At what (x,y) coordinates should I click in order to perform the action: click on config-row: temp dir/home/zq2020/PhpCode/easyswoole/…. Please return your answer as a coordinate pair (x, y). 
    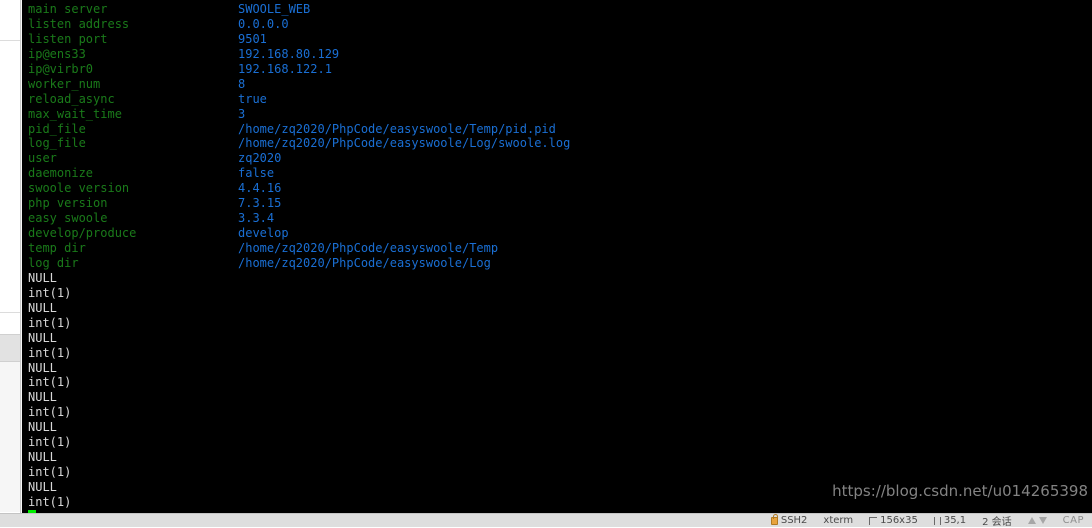
    Looking at the image, I should click on (299, 248).